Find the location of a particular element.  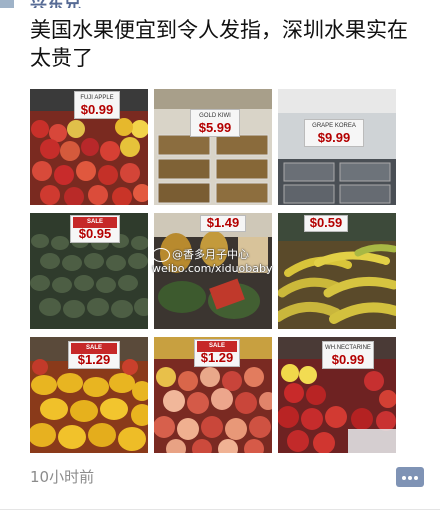

post-header-sliver: 兴东兄 is located at coordinates (220, 4).